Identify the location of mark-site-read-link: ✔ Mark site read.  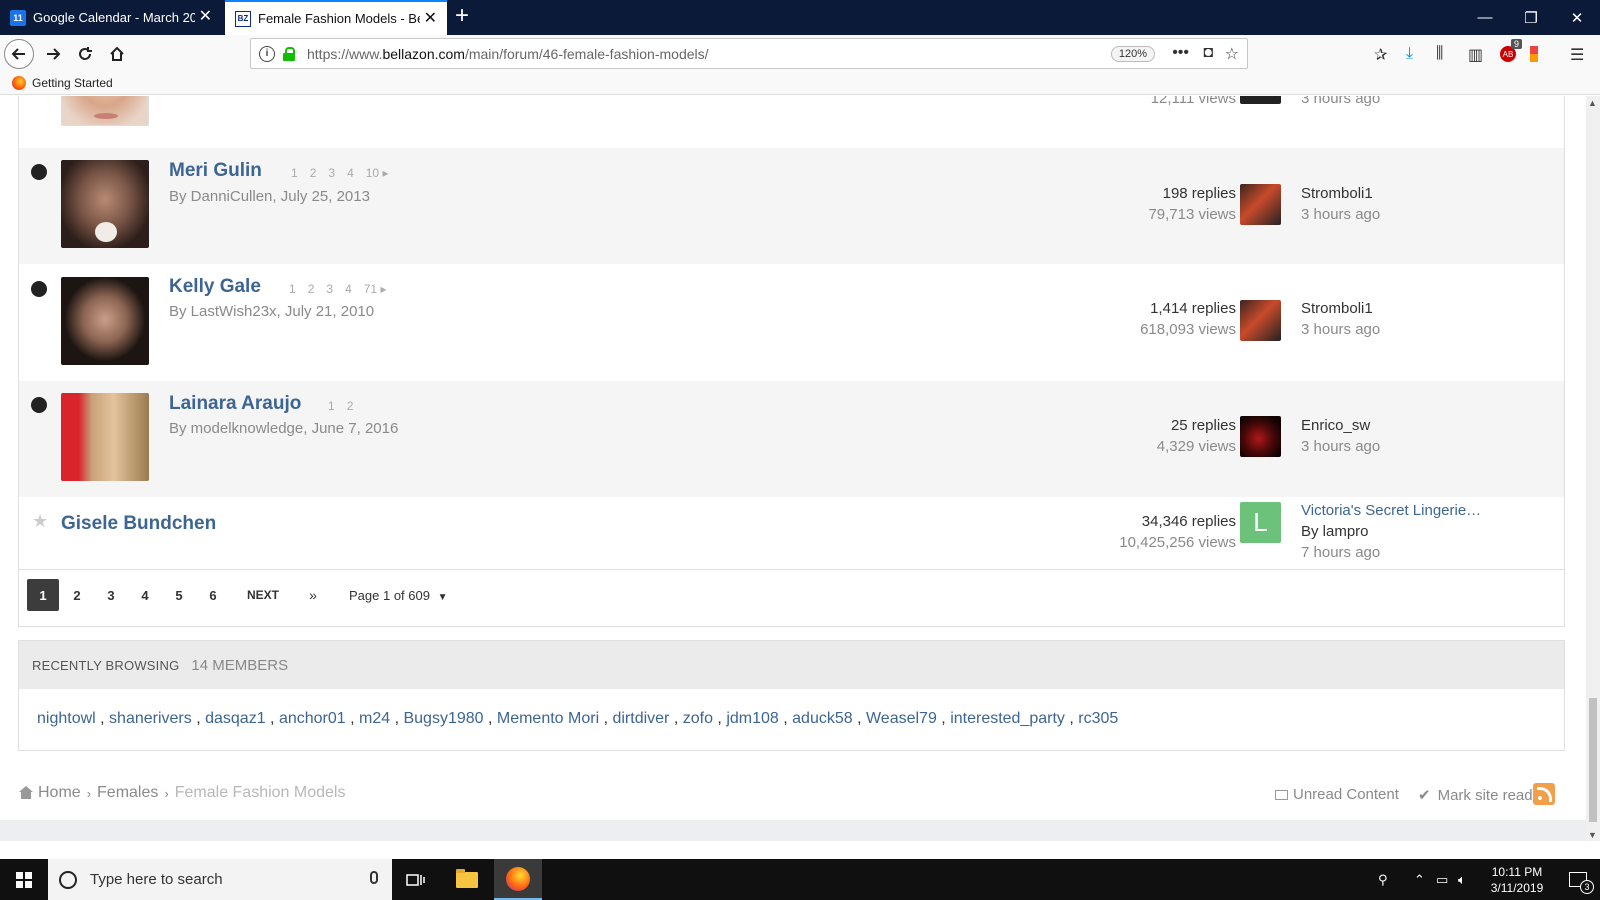
(1475, 795).